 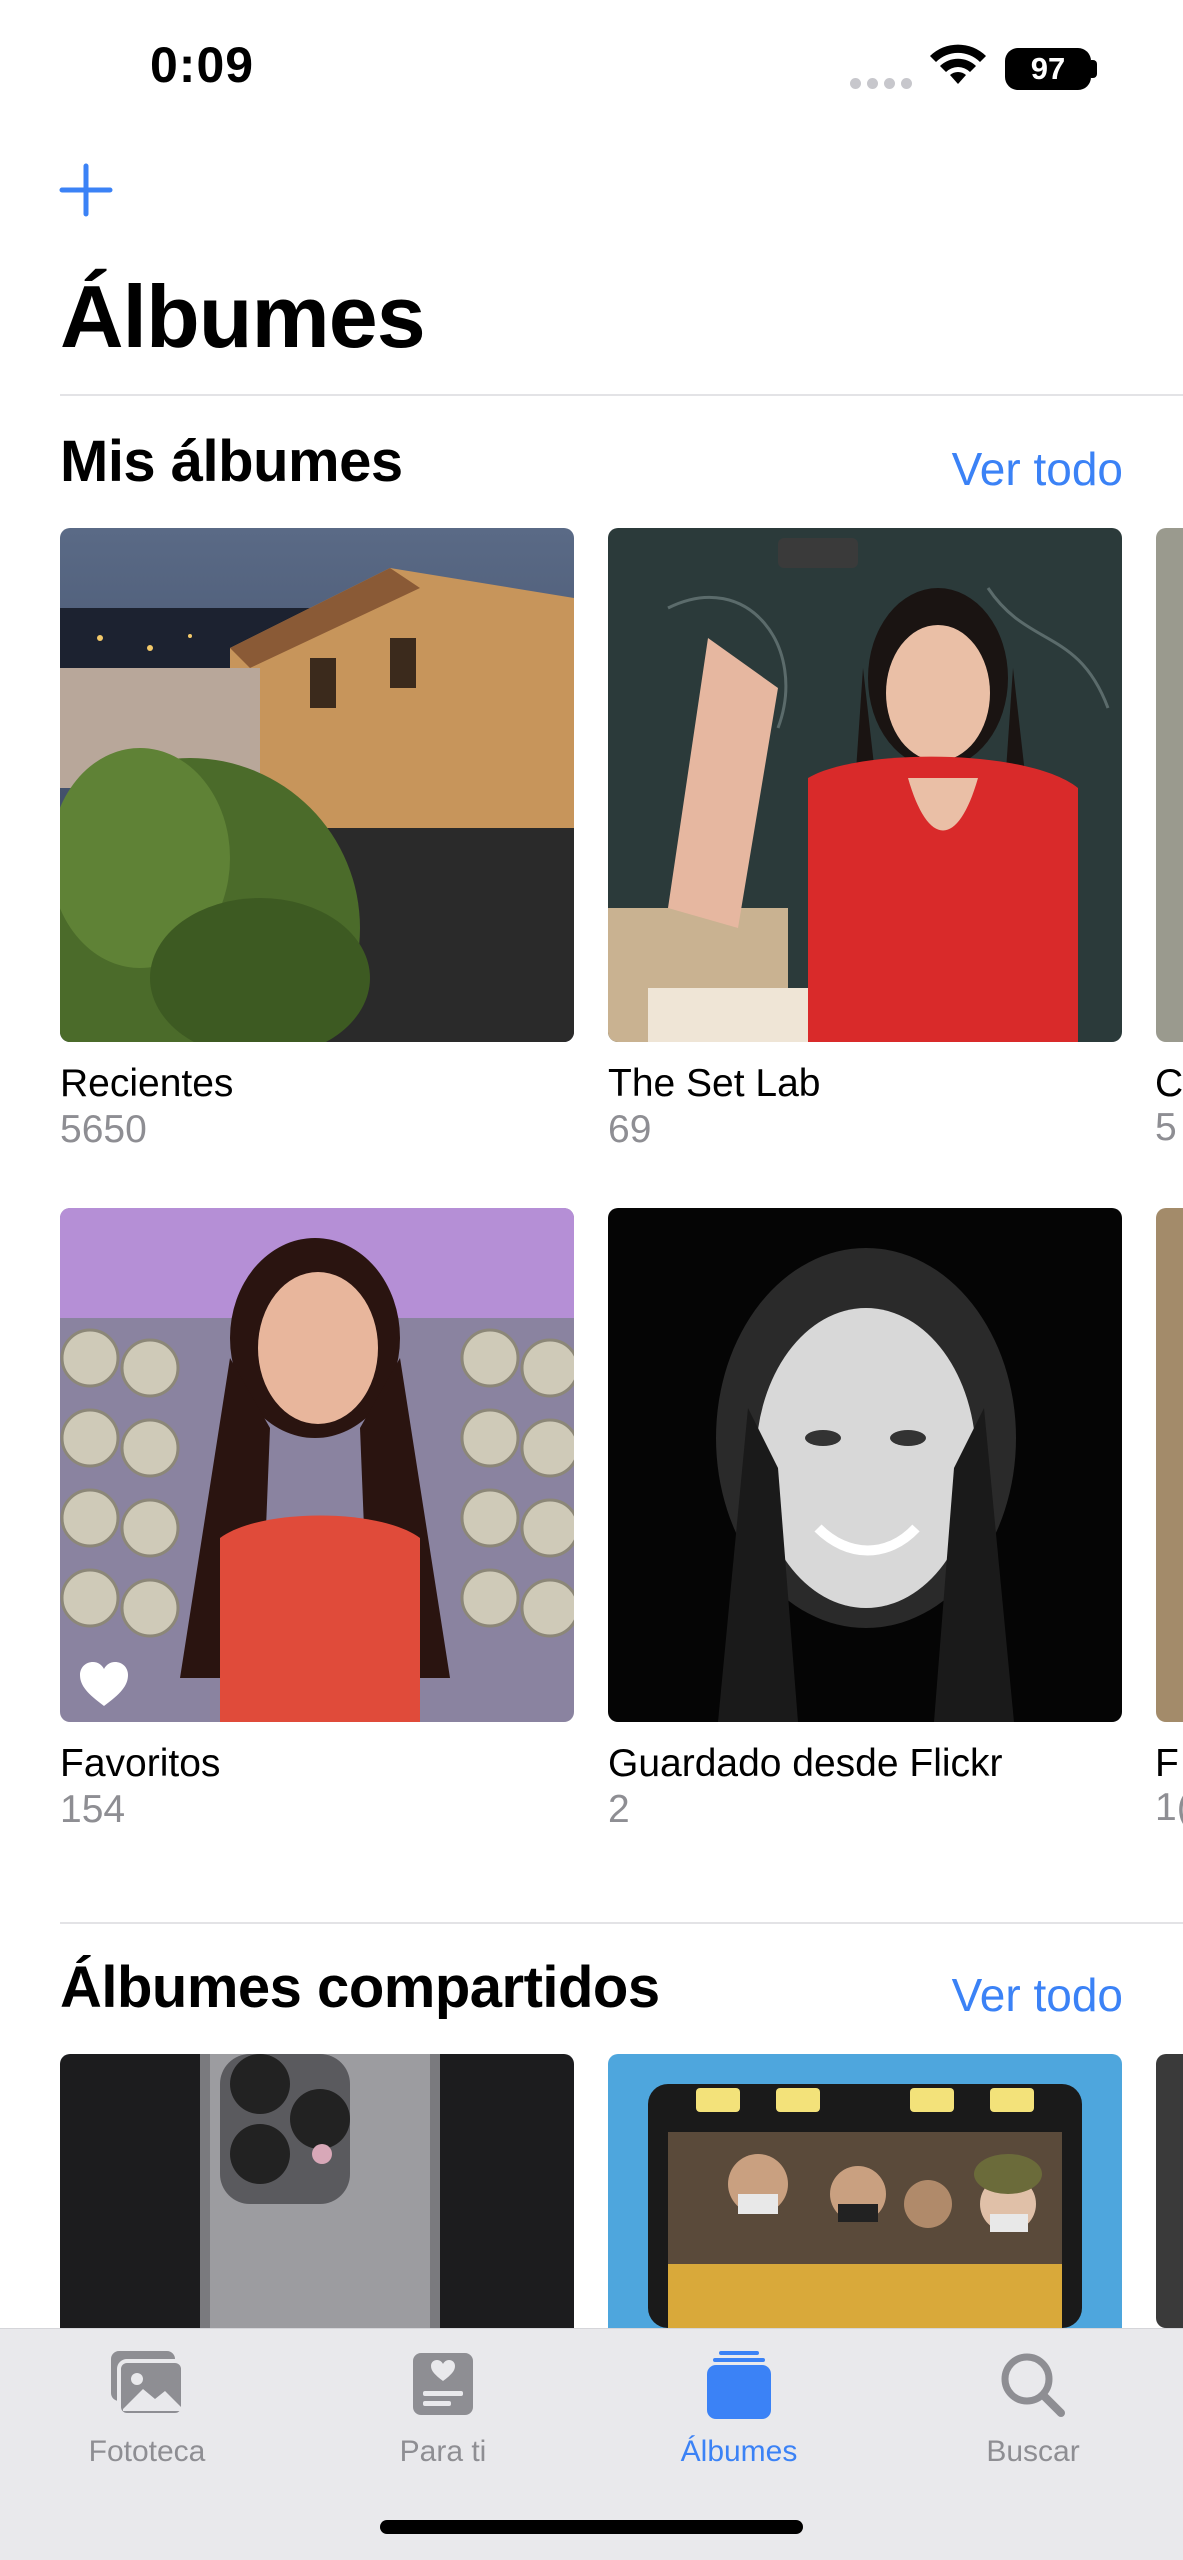 I want to click on tab-albumes: Álbumes, so click(x=739, y=2409).